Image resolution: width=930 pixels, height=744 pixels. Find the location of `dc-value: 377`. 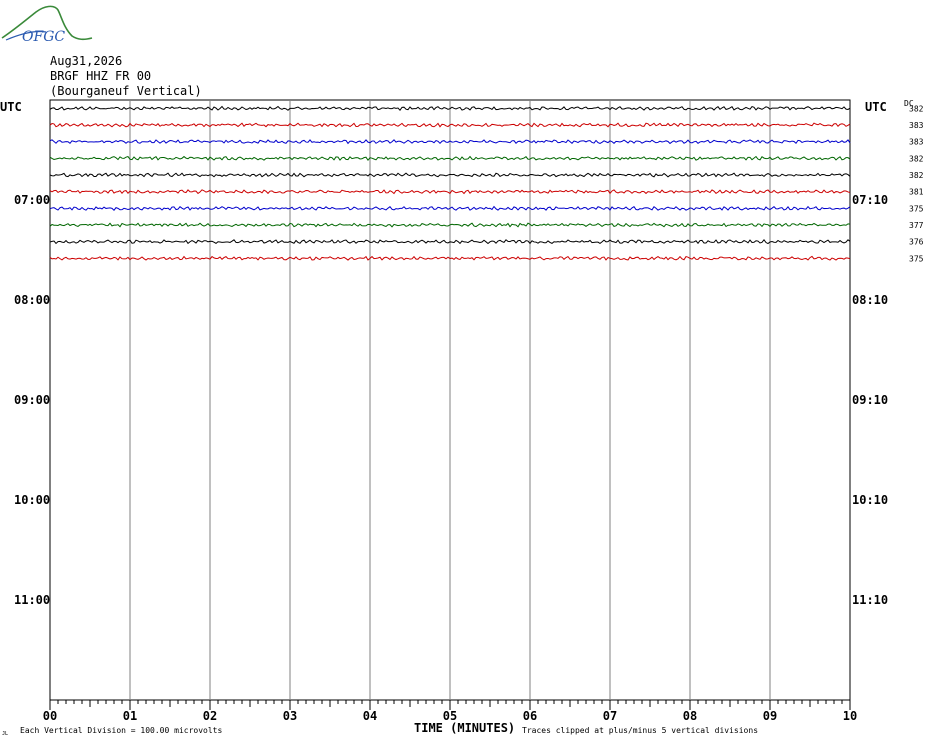

dc-value: 377 is located at coordinates (916, 225).